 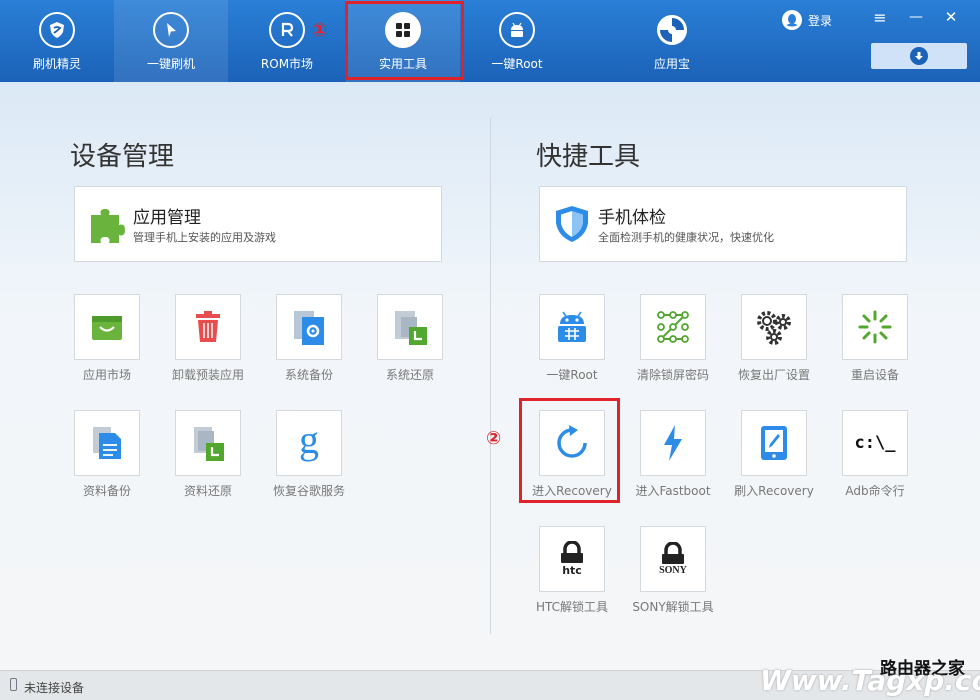 I want to click on nav-tab-rom-market: ROM市场, so click(x=287, y=41).